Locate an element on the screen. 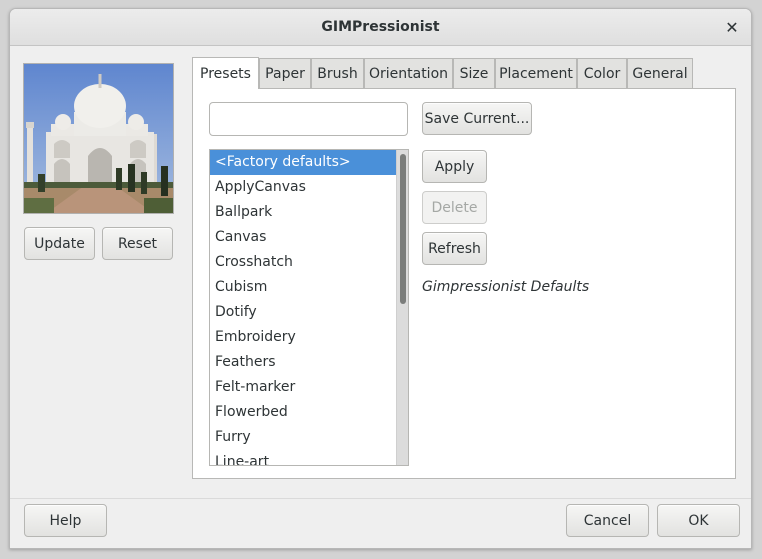 The image size is (762, 559). list-item: <Factory defaults> is located at coordinates (303, 162).